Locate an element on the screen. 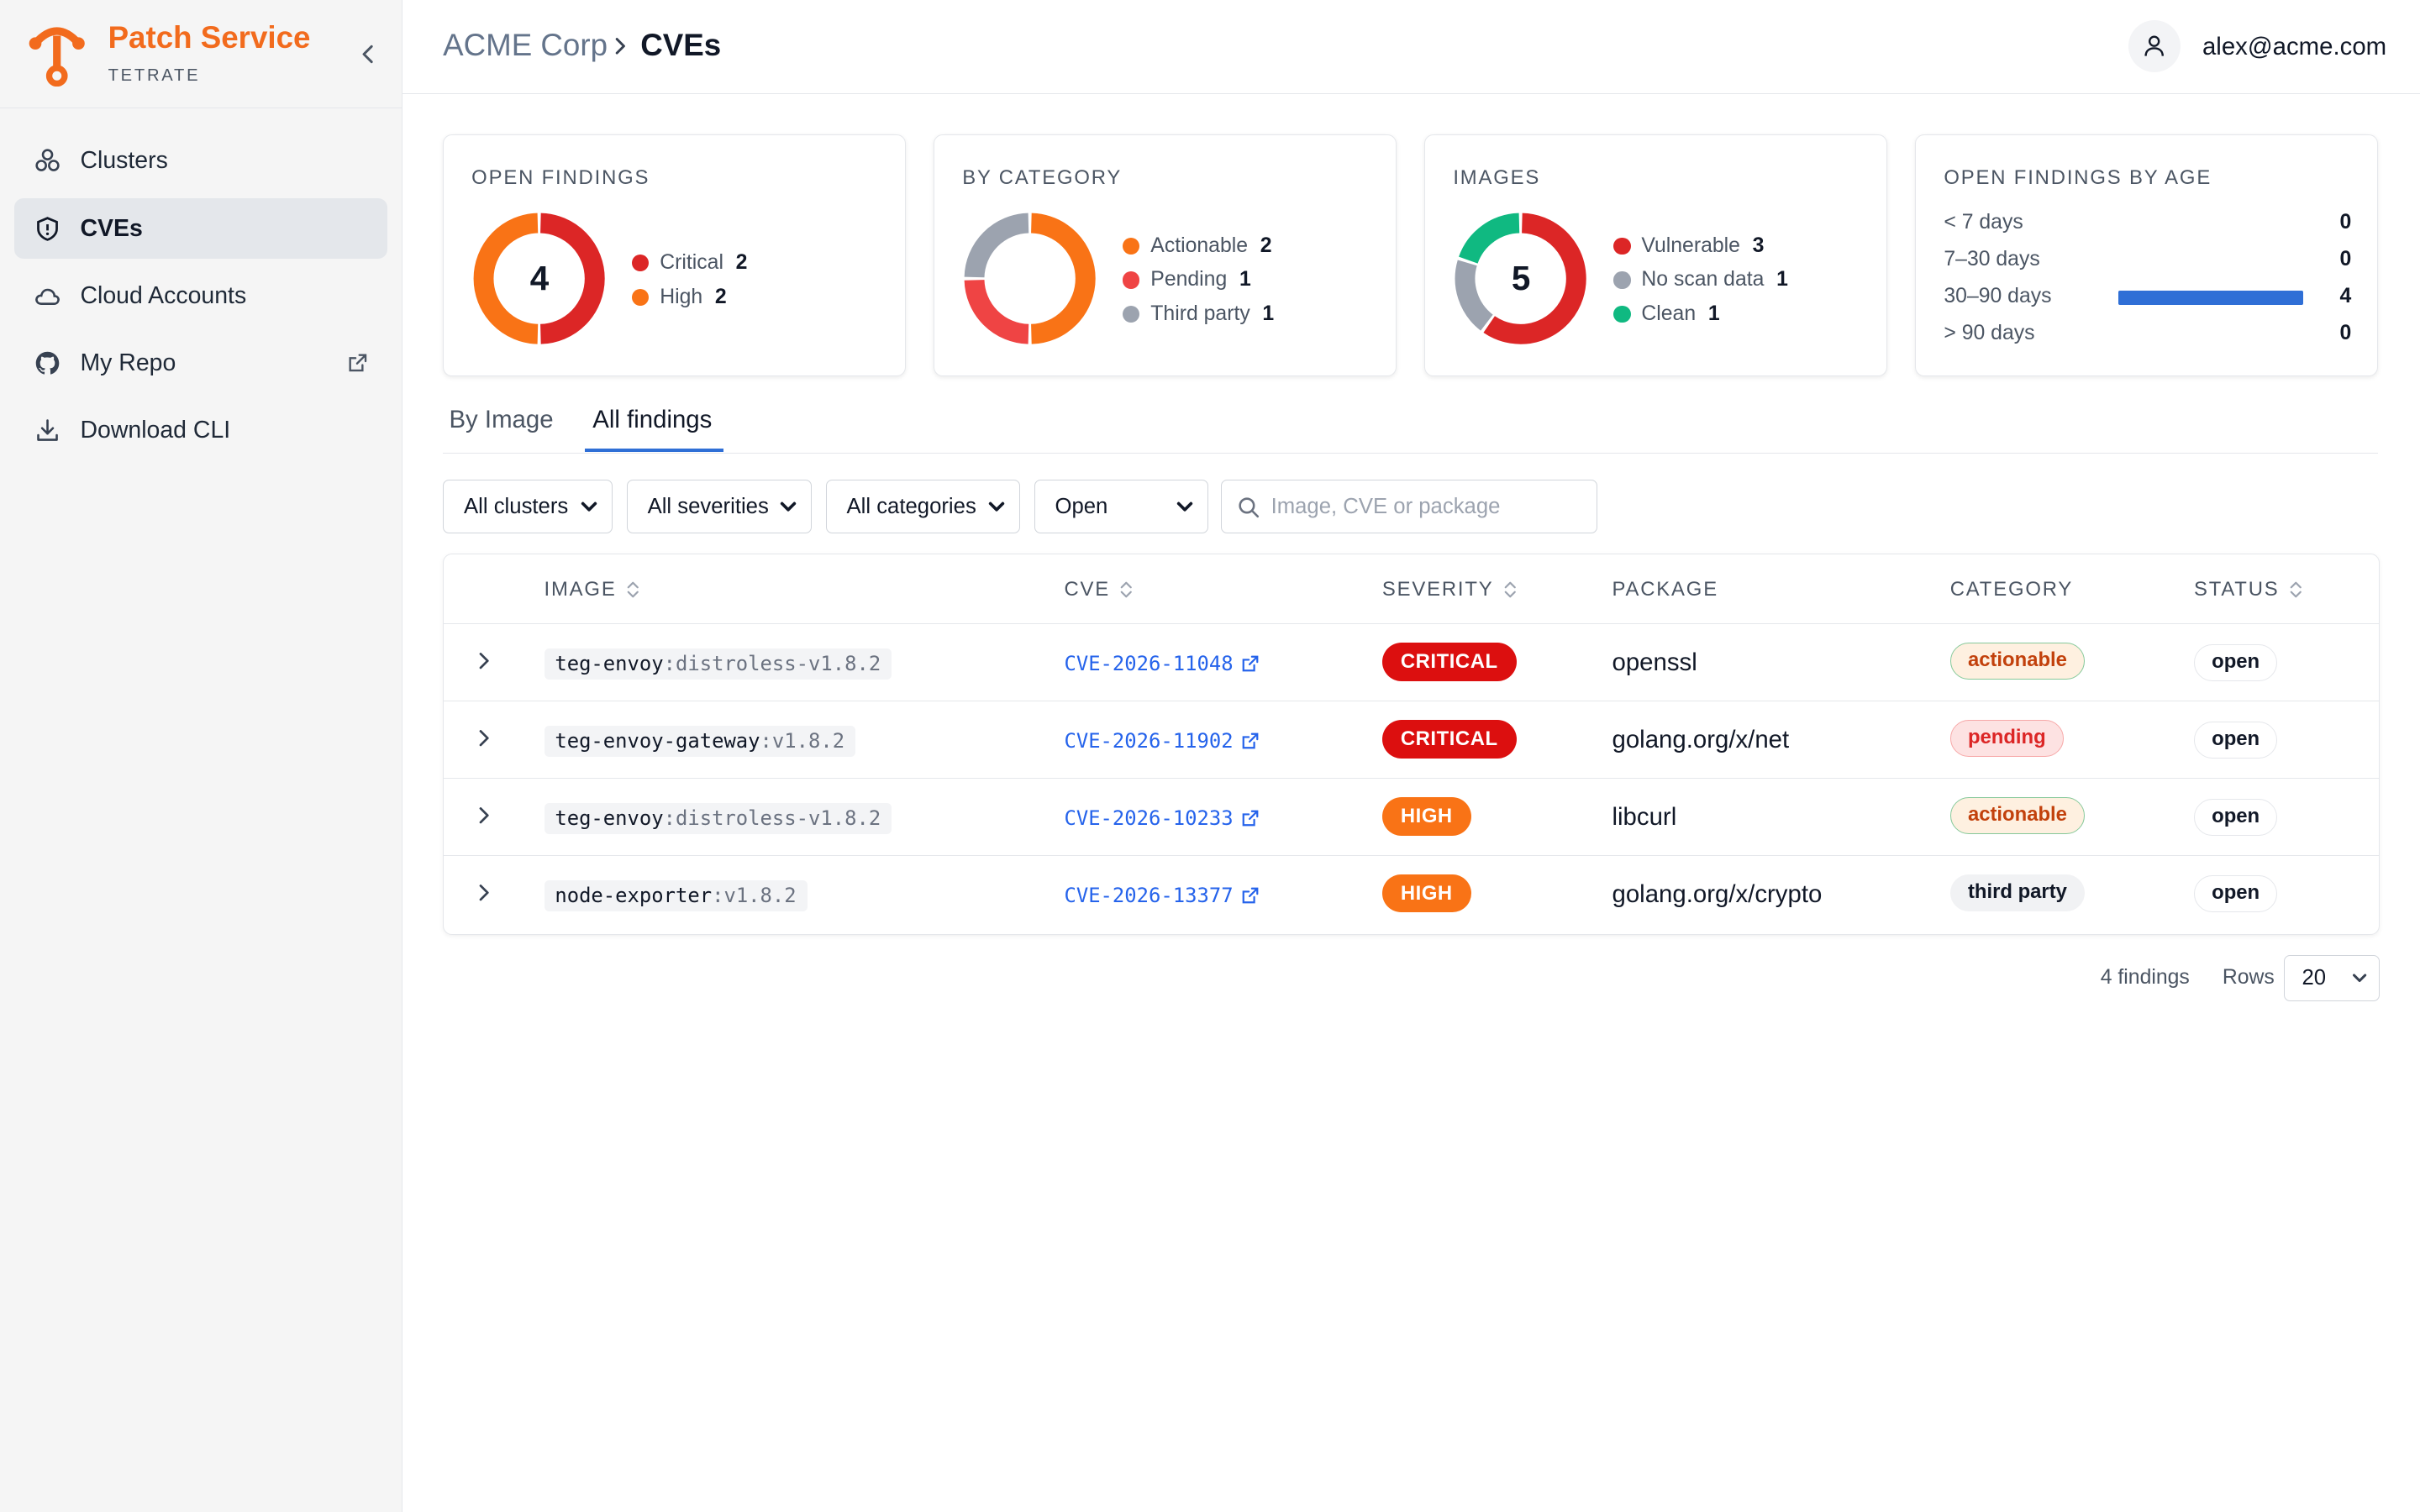  rows-per-page-label: Rows is located at coordinates (2248, 977).